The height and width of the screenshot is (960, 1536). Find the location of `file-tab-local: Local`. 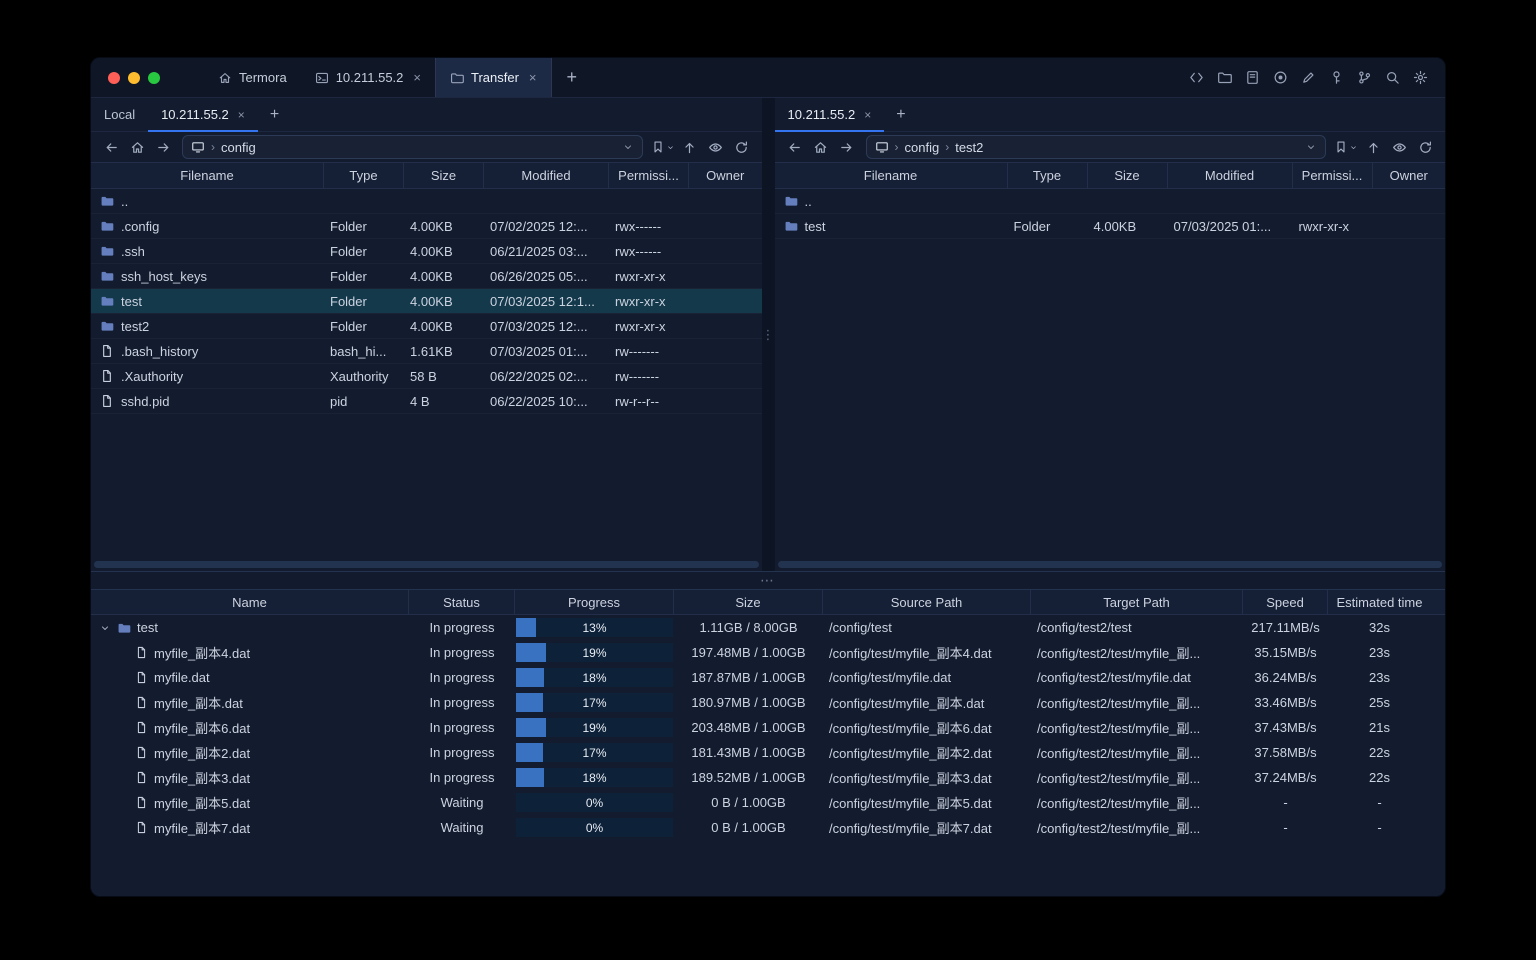

file-tab-local: Local is located at coordinates (119, 114).